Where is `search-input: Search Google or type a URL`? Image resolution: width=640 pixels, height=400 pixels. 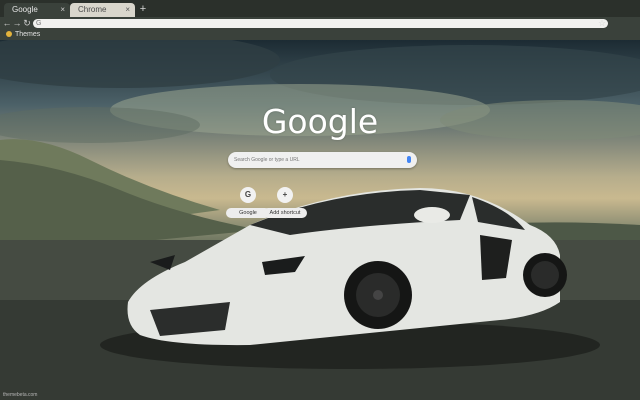 search-input: Search Google or type a URL is located at coordinates (322, 160).